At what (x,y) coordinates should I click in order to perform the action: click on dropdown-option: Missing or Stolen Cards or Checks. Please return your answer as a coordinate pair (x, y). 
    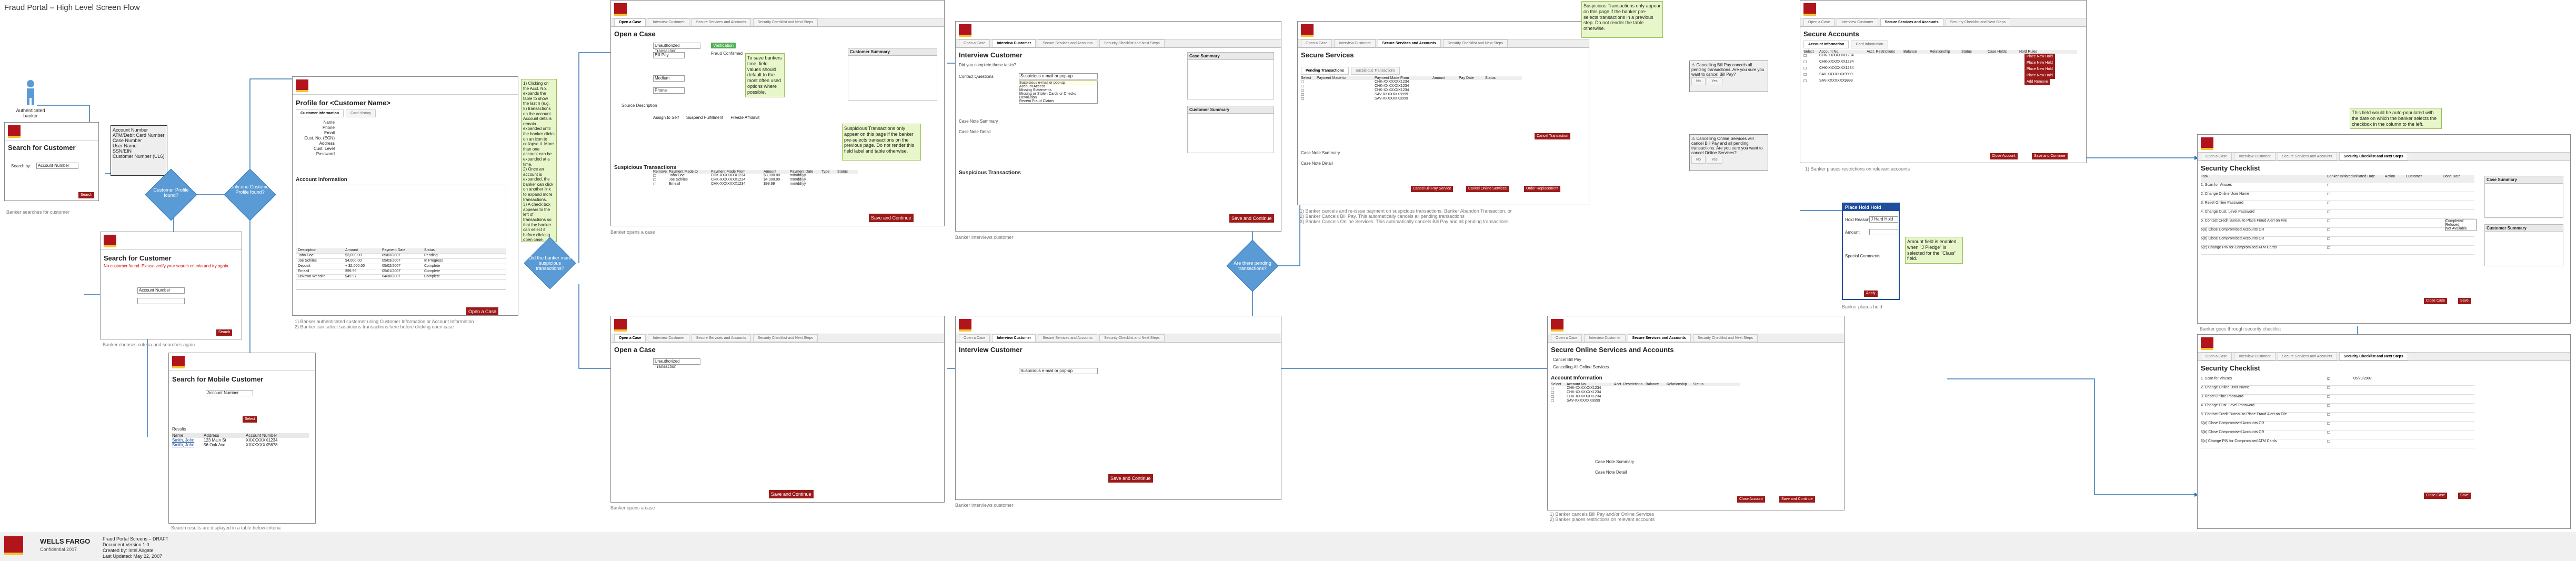
    Looking at the image, I should click on (1058, 94).